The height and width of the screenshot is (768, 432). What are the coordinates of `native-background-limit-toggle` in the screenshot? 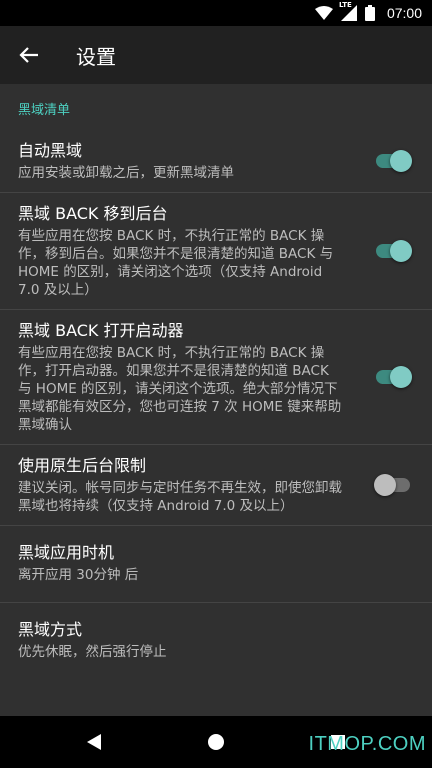 It's located at (392, 485).